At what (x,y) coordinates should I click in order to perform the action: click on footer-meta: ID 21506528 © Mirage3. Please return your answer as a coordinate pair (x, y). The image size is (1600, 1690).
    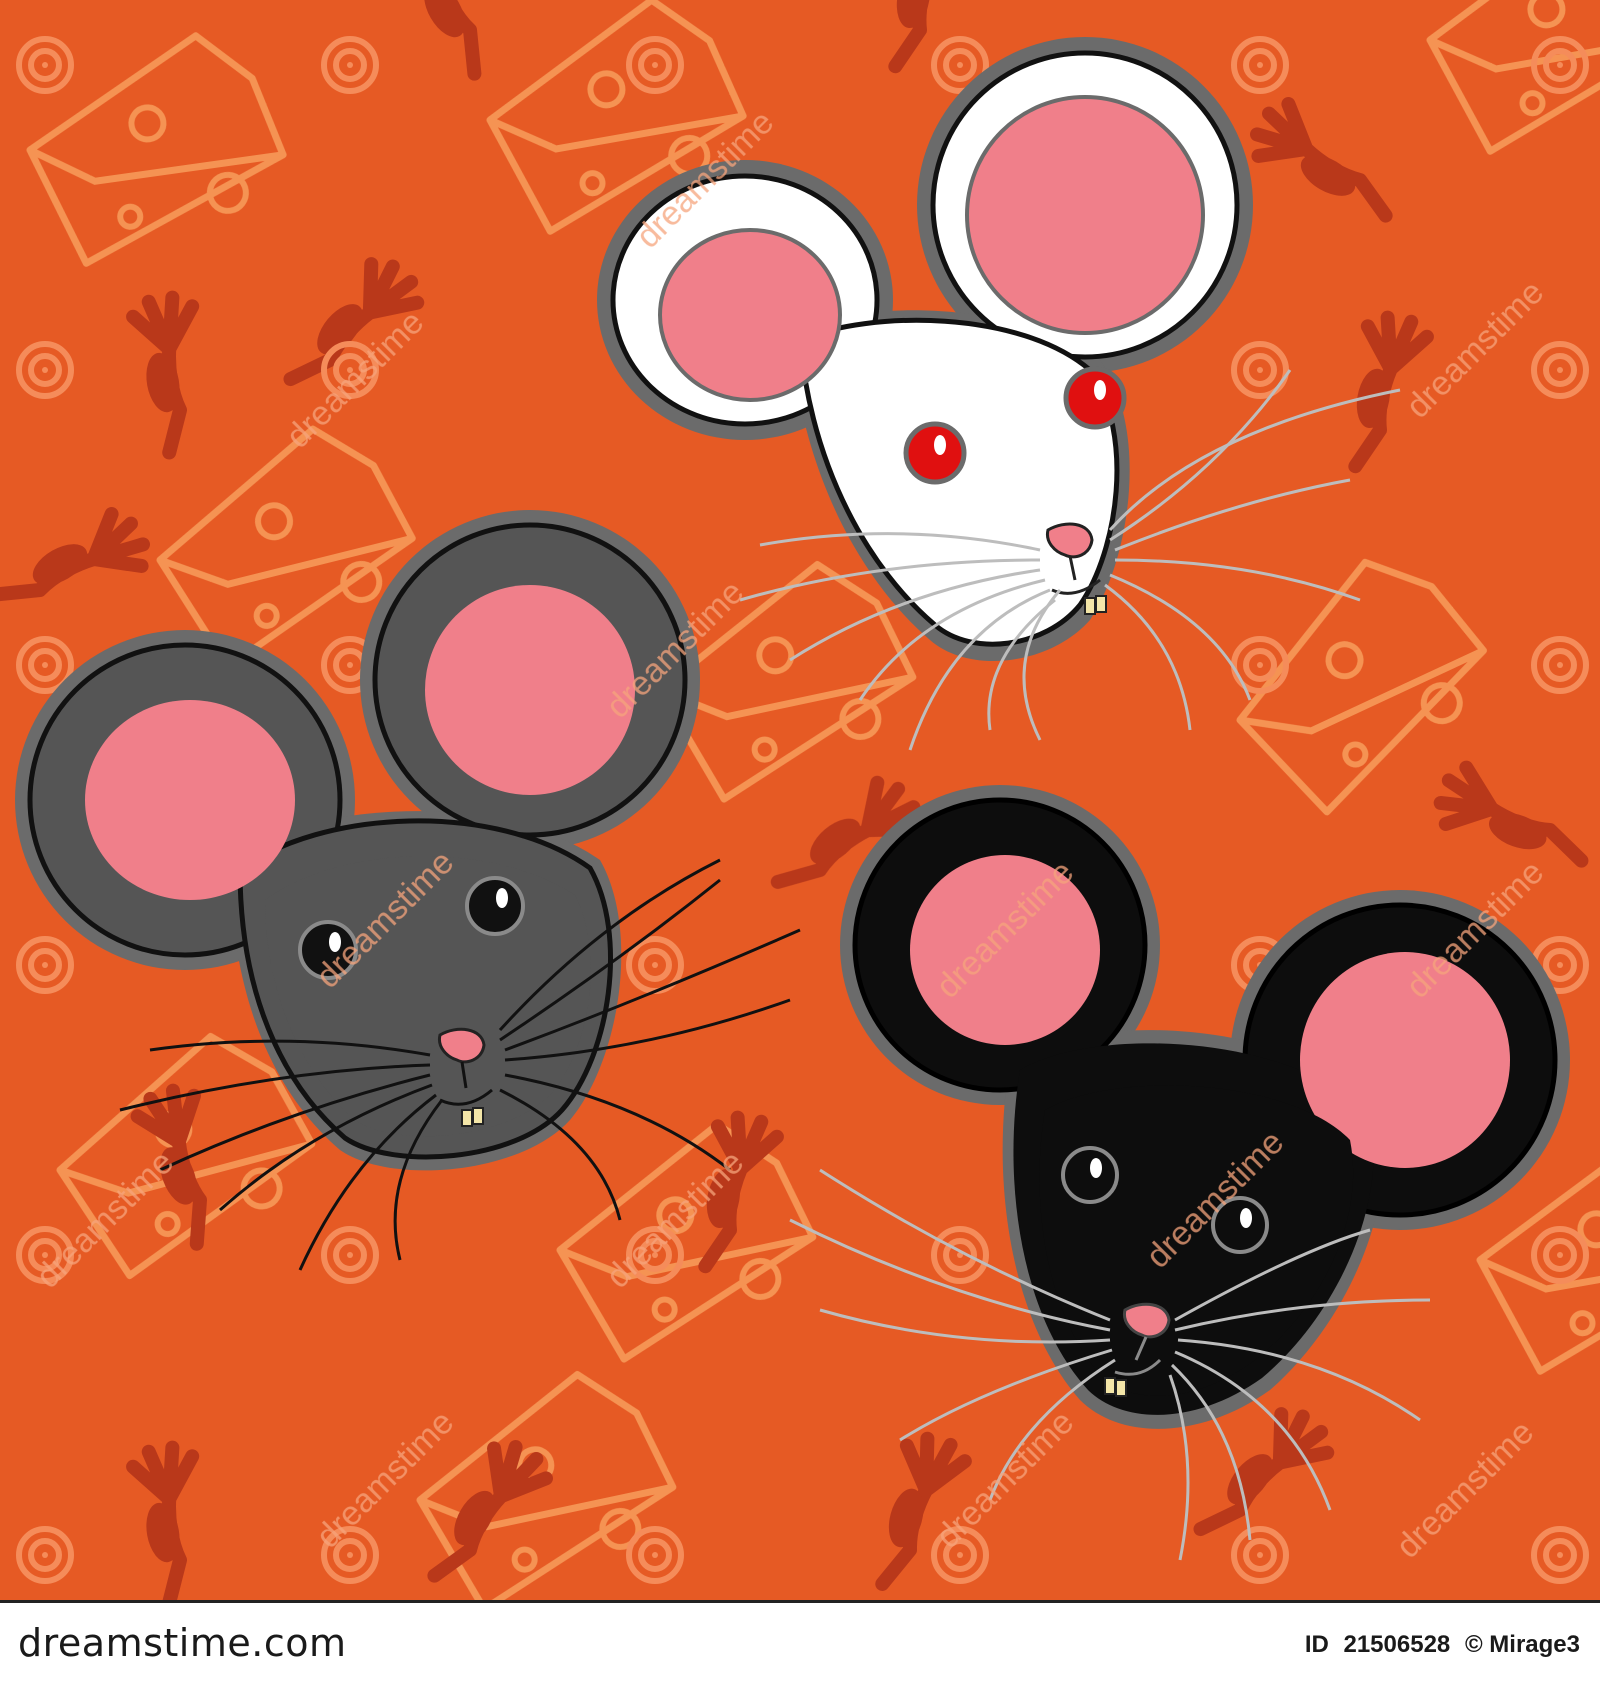
    Looking at the image, I should click on (1438, 1645).